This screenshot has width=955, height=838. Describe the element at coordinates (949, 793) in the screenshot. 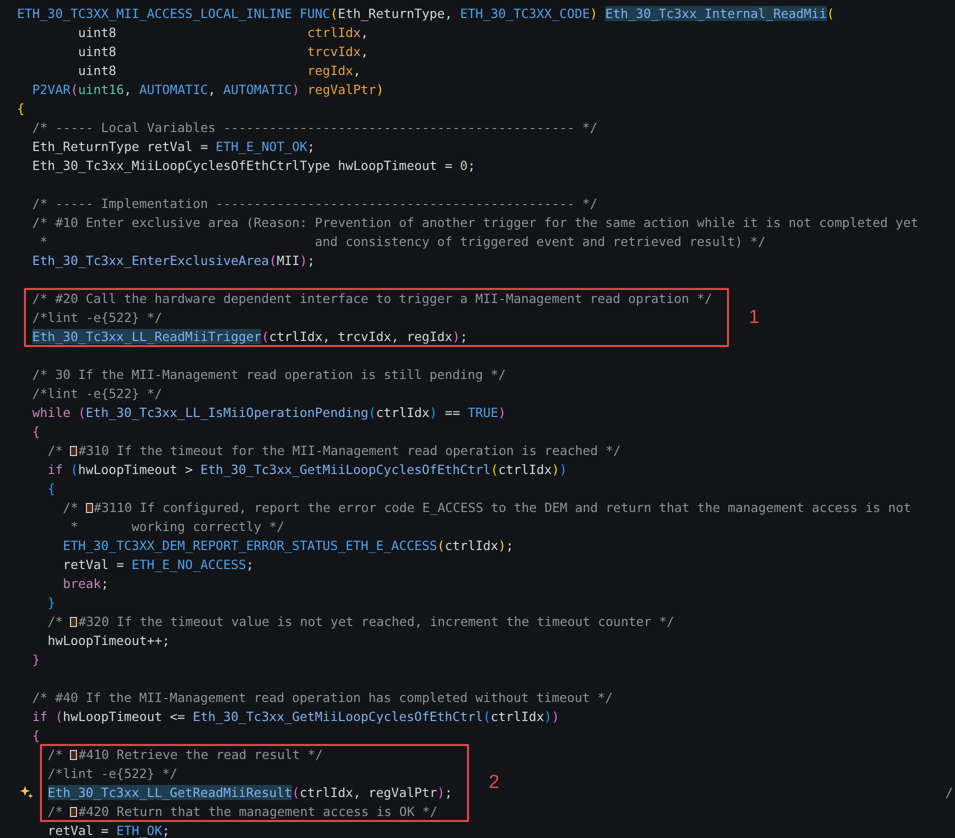

I see `code-fragment: /` at that location.